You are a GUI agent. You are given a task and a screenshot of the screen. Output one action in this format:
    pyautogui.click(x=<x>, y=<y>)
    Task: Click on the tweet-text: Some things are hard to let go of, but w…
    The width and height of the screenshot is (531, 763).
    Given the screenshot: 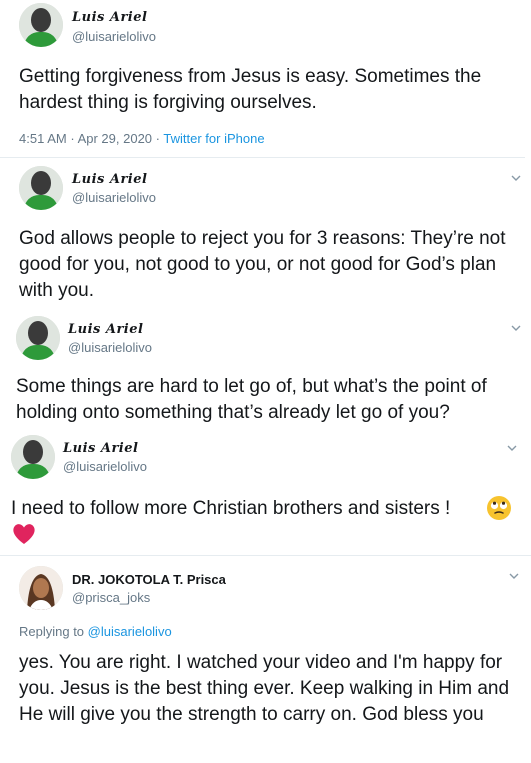 What is the action you would take?
    pyautogui.click(x=251, y=399)
    